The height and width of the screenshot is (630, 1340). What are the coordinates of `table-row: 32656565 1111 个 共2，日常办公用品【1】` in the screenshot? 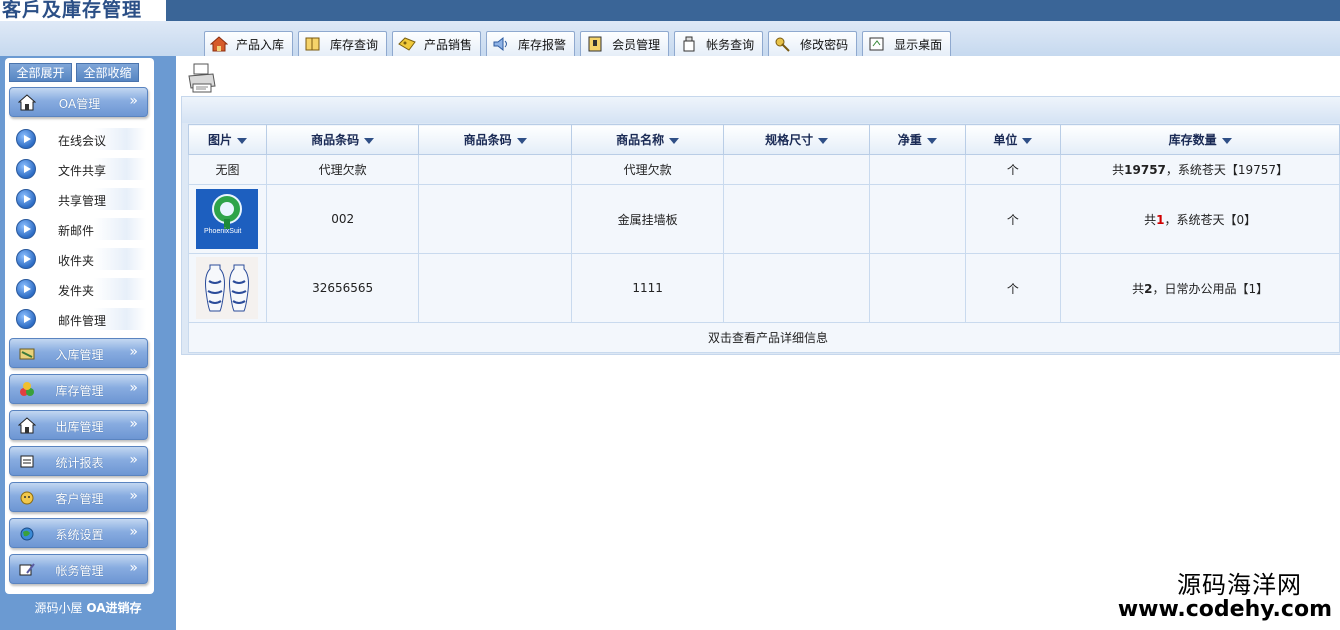 It's located at (764, 288).